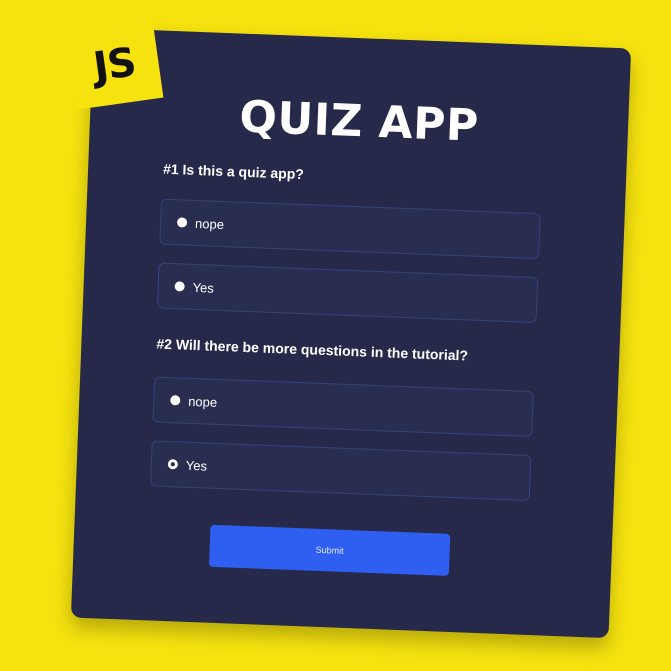 This screenshot has width=671, height=671. What do you see at coordinates (233, 171) in the screenshot?
I see `question-1-text: #1 Is this a quiz app?` at bounding box center [233, 171].